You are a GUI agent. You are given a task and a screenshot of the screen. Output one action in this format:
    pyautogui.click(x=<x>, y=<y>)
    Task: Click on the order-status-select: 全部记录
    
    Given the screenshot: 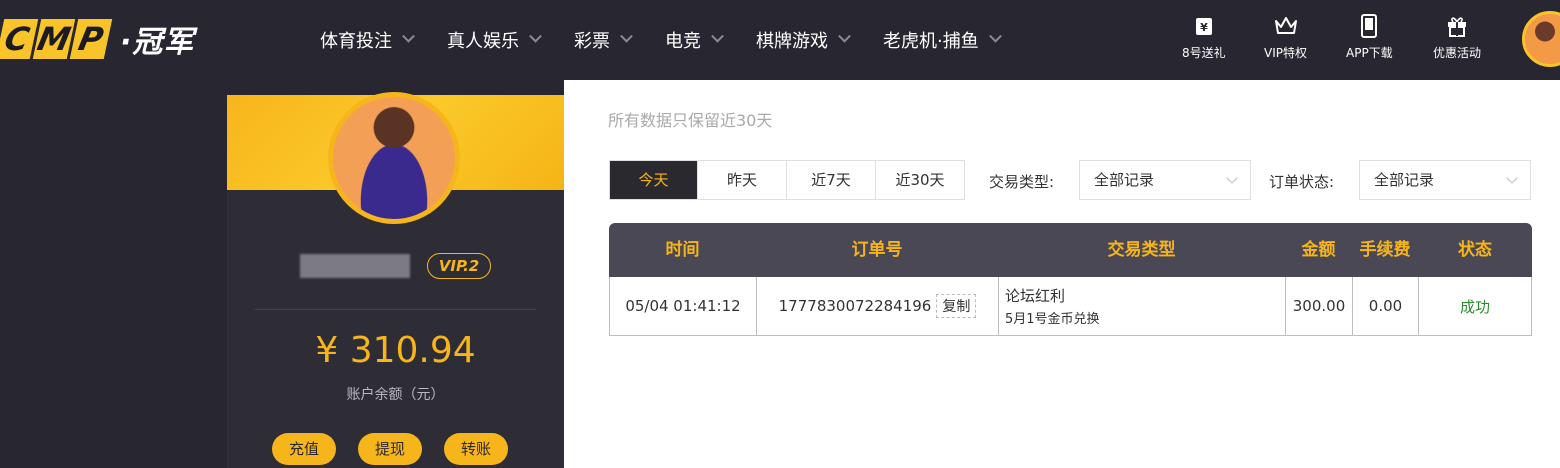 What is the action you would take?
    pyautogui.click(x=1445, y=180)
    